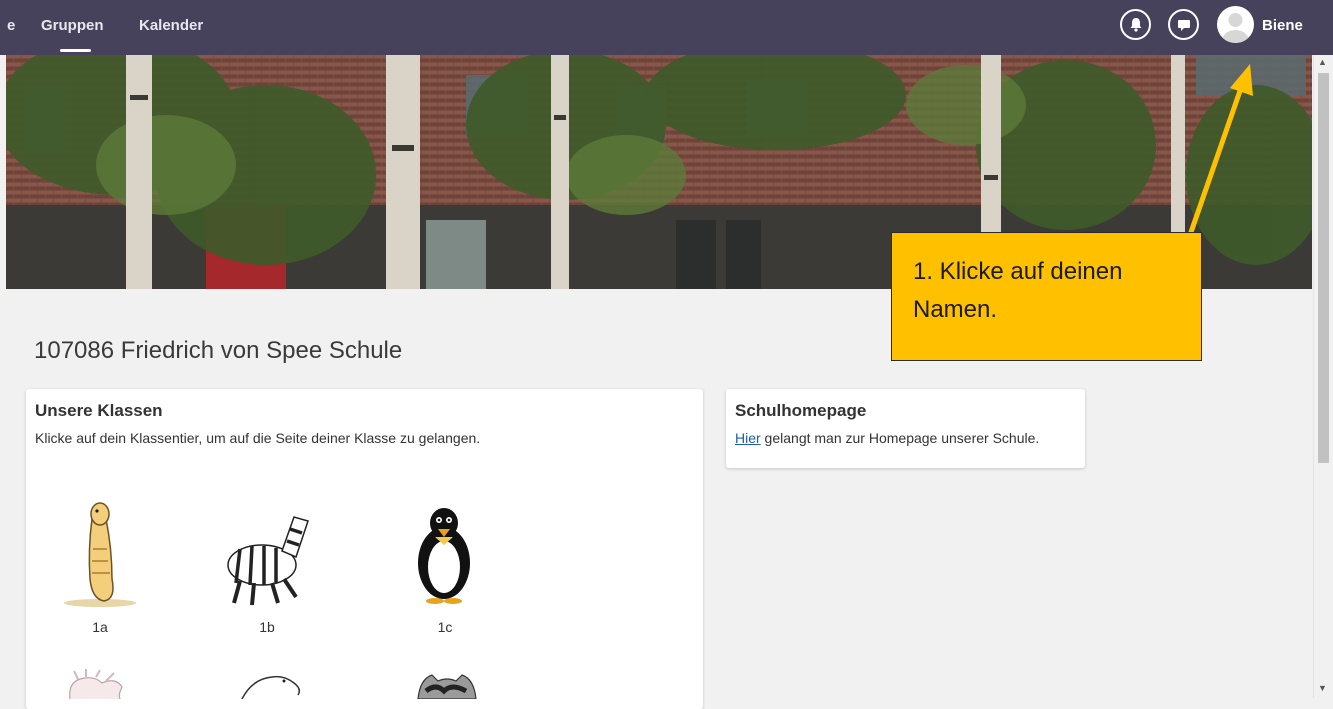 This screenshot has width=1333, height=709. I want to click on top-navigation-bar: e Gruppen Kalender Biene, so click(666, 27).